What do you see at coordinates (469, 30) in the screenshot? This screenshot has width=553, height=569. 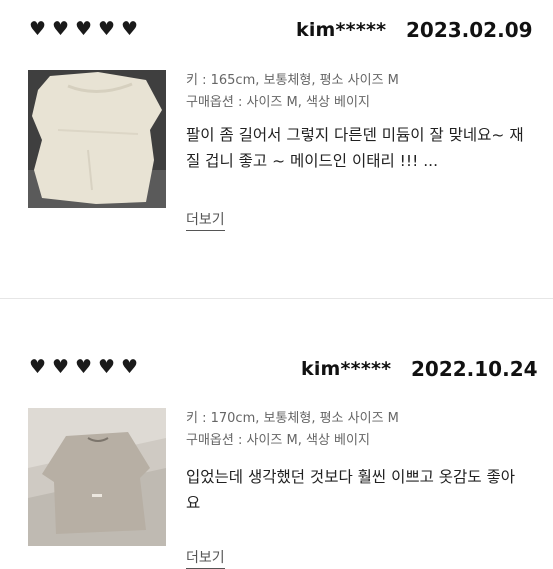 I see `review-date: 2023.02.09` at bounding box center [469, 30].